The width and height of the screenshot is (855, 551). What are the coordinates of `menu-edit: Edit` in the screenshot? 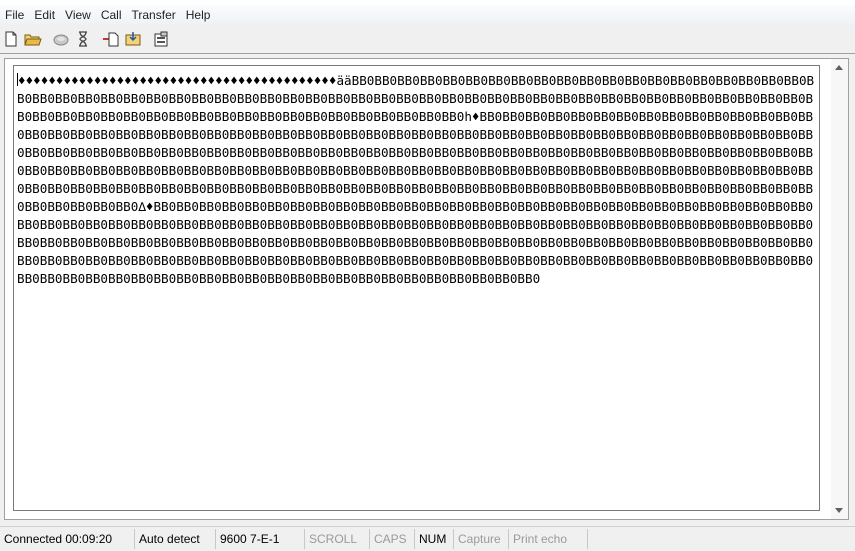 It's located at (44, 15).